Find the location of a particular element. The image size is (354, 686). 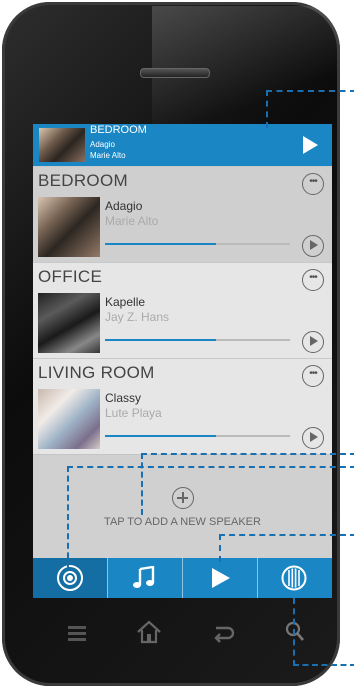

now-playing-album-art is located at coordinates (62, 145).